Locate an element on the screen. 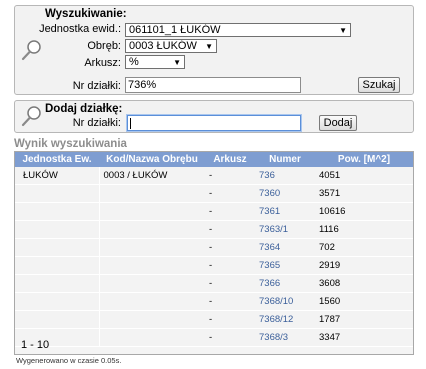 This screenshot has width=426, height=369. table-row: - 7368/3 3347 is located at coordinates (214, 337).